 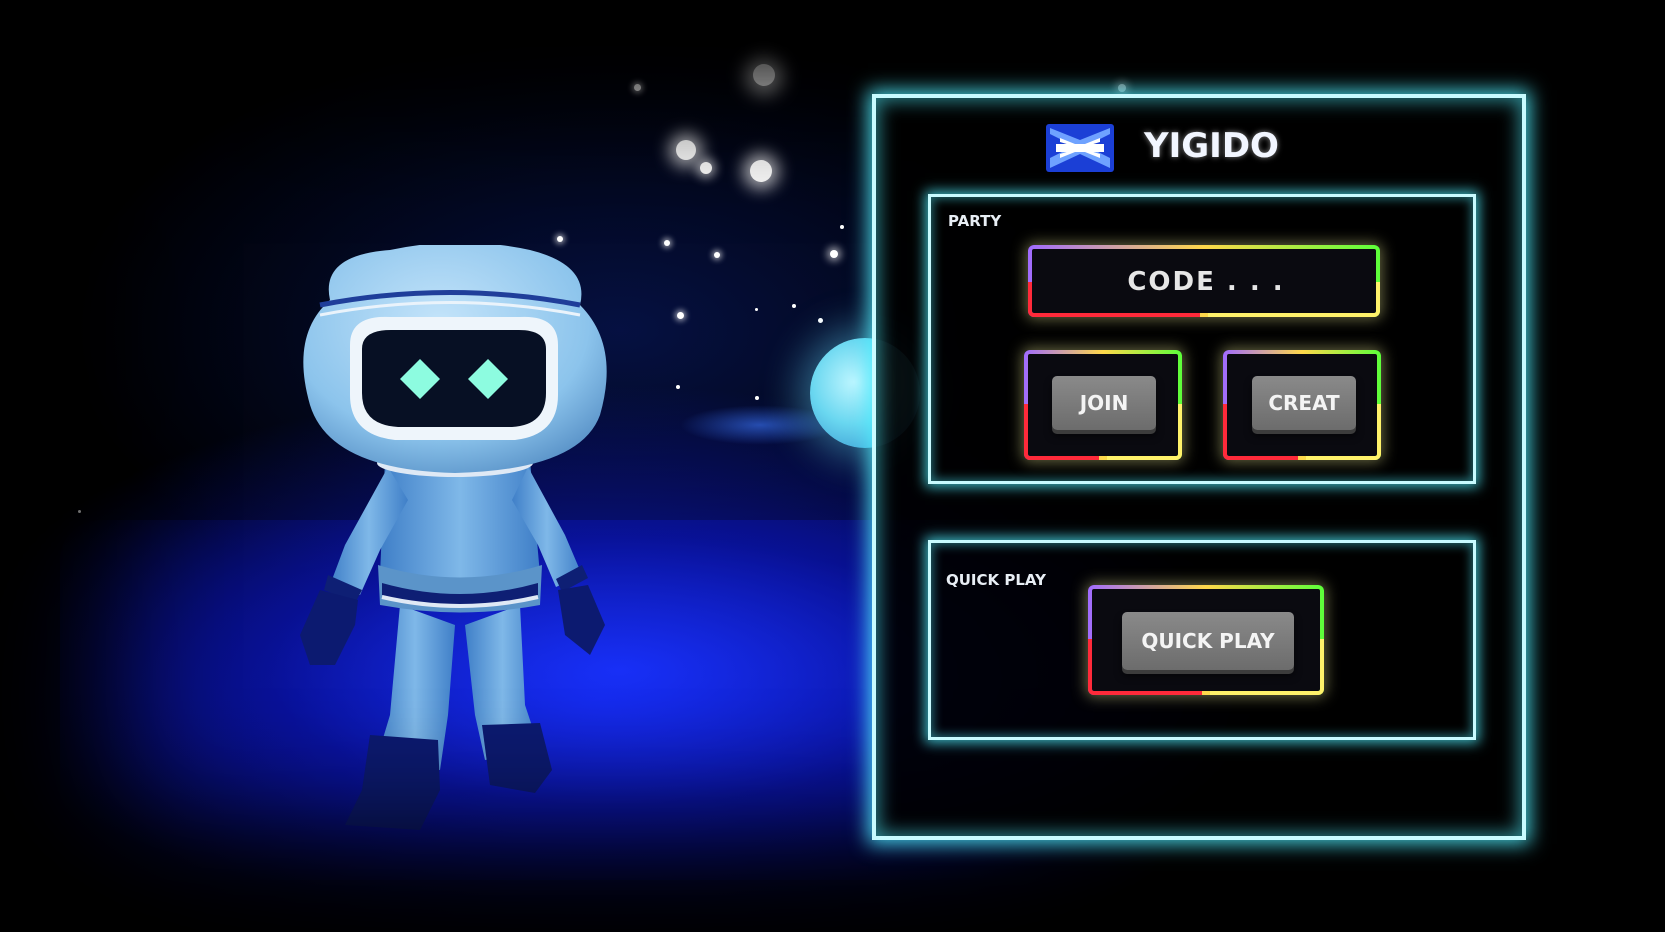 What do you see at coordinates (1211, 146) in the screenshot?
I see `game-title: YIGIDO` at bounding box center [1211, 146].